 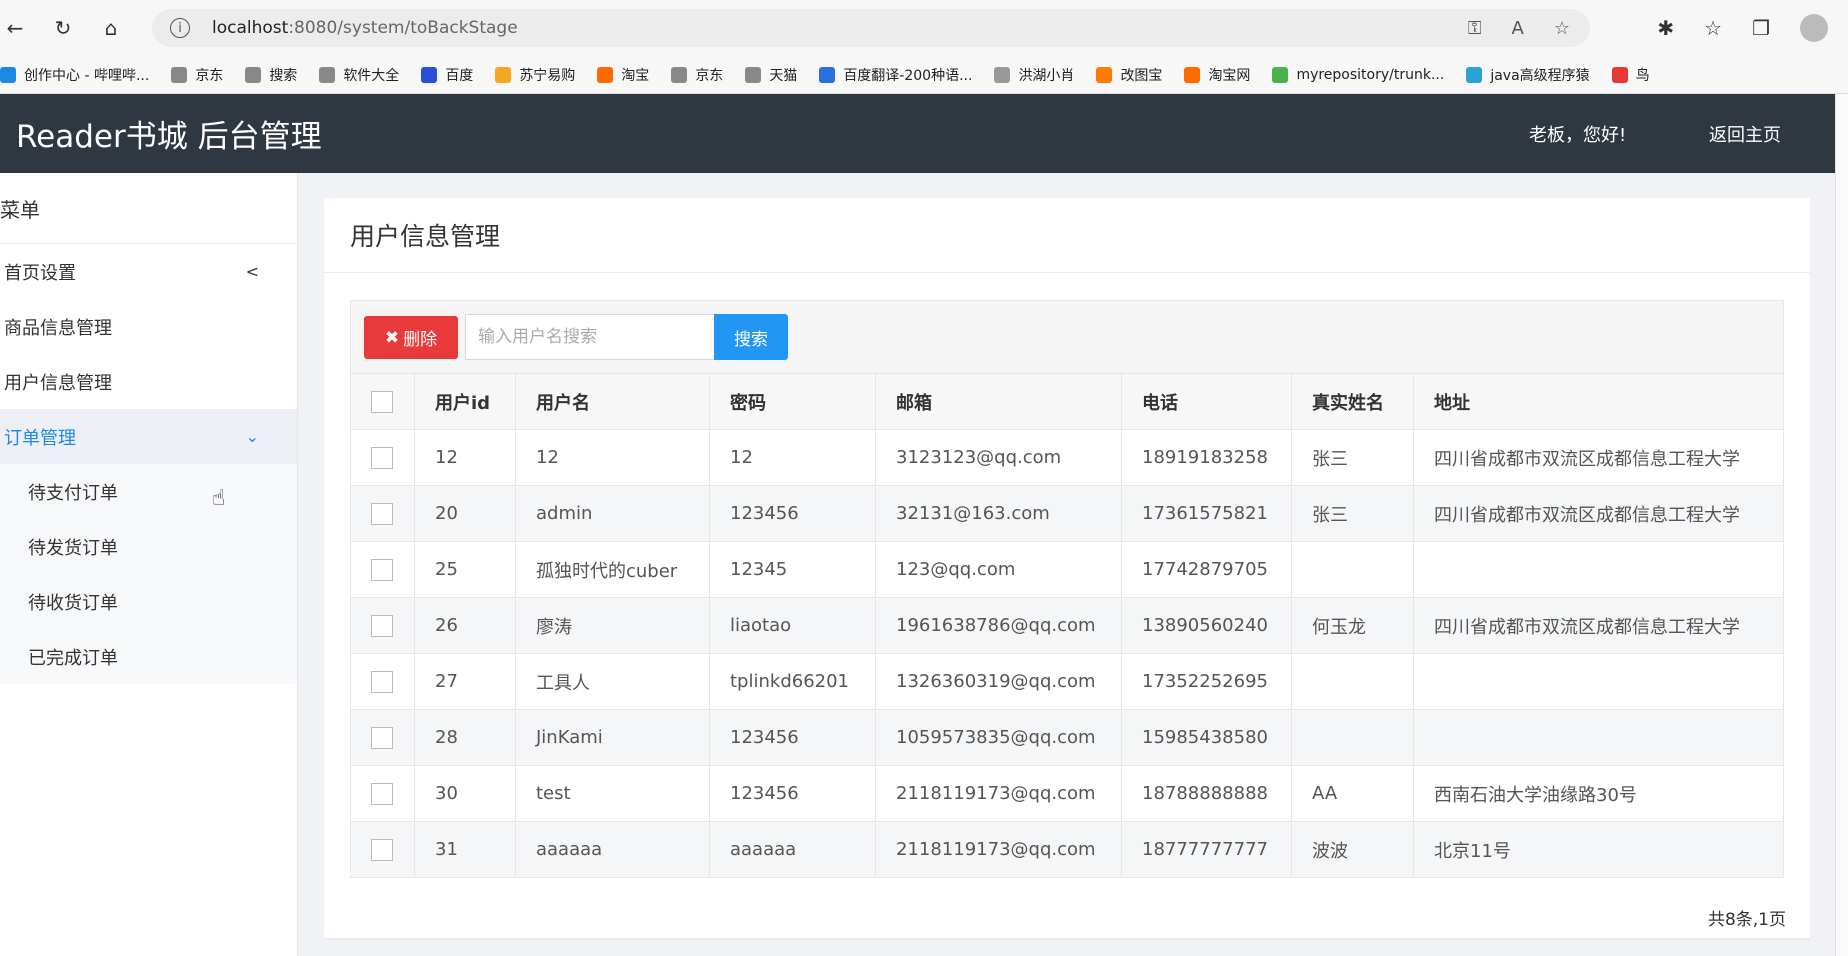 What do you see at coordinates (1745, 134) in the screenshot?
I see `back-home-link: 返回主页` at bounding box center [1745, 134].